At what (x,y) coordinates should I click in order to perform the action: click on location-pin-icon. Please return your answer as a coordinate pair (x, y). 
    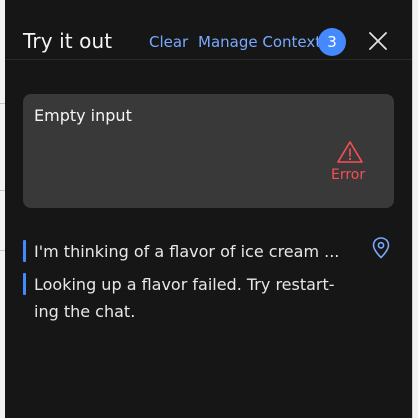
    Looking at the image, I should click on (381, 248).